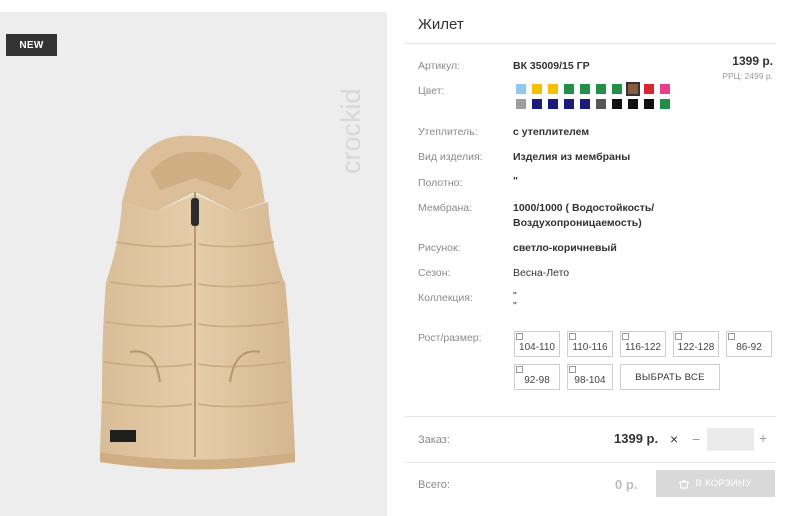  Describe the element at coordinates (431, 91) in the screenshot. I see `spec-label-color: Цвет:` at that location.